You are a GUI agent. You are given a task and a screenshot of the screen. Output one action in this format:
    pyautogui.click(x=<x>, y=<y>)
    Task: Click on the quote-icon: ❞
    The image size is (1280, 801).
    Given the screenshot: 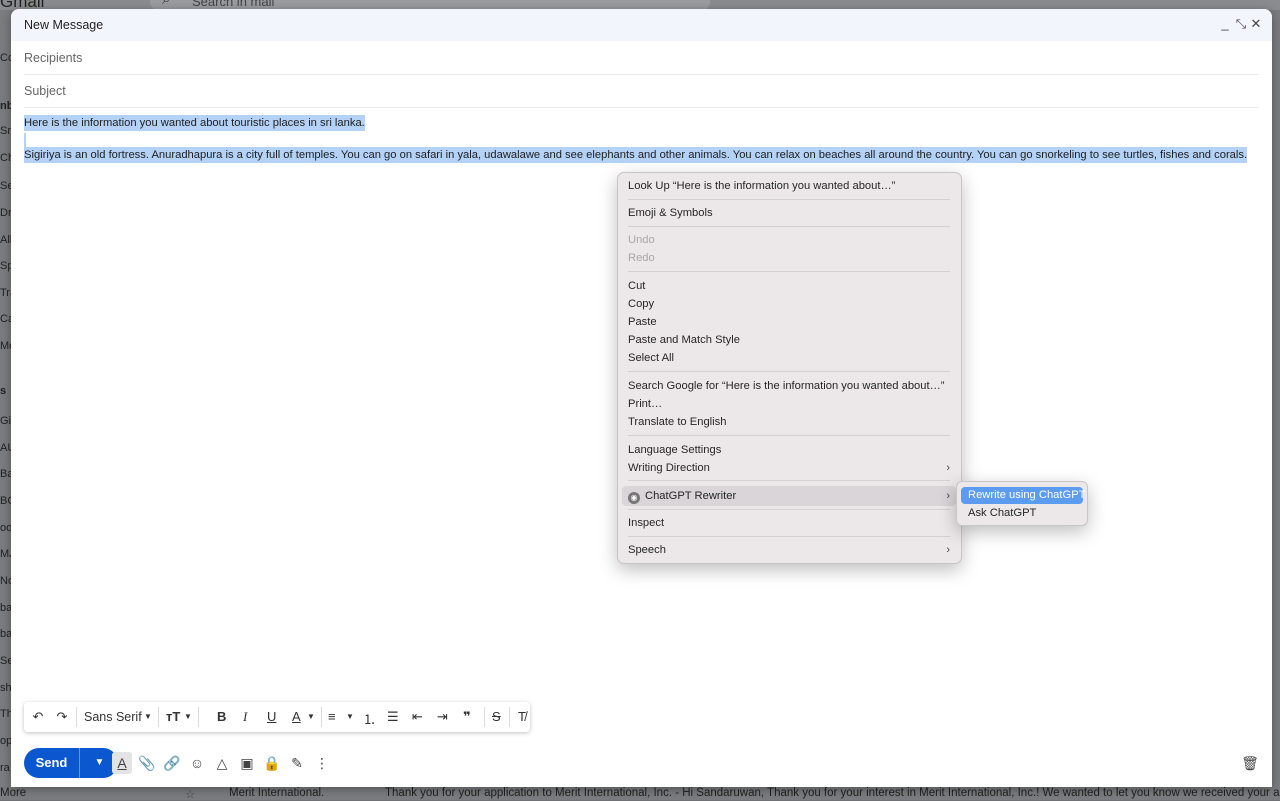 What is the action you would take?
    pyautogui.click(x=467, y=717)
    